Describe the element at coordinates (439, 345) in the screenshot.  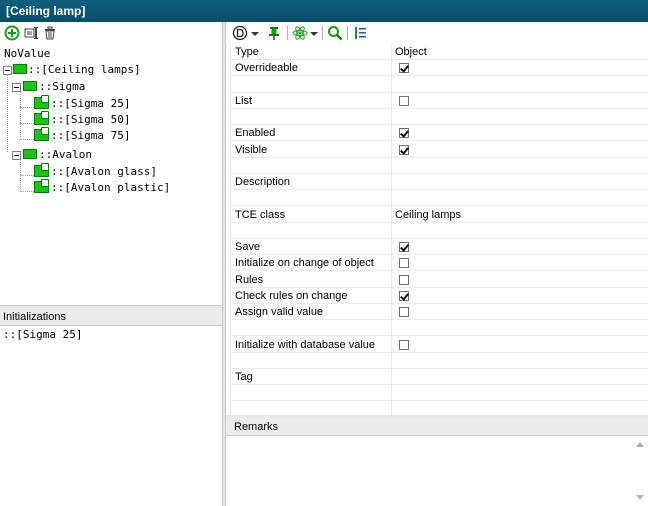
I see `property-row: Initialize with database value` at that location.